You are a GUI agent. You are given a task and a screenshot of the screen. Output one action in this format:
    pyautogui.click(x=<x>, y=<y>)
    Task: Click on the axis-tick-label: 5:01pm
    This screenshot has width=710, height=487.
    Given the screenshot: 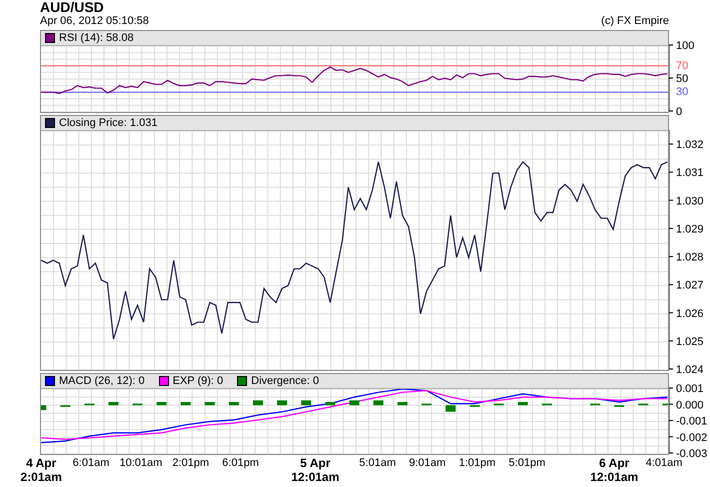 What is the action you would take?
    pyautogui.click(x=527, y=463)
    